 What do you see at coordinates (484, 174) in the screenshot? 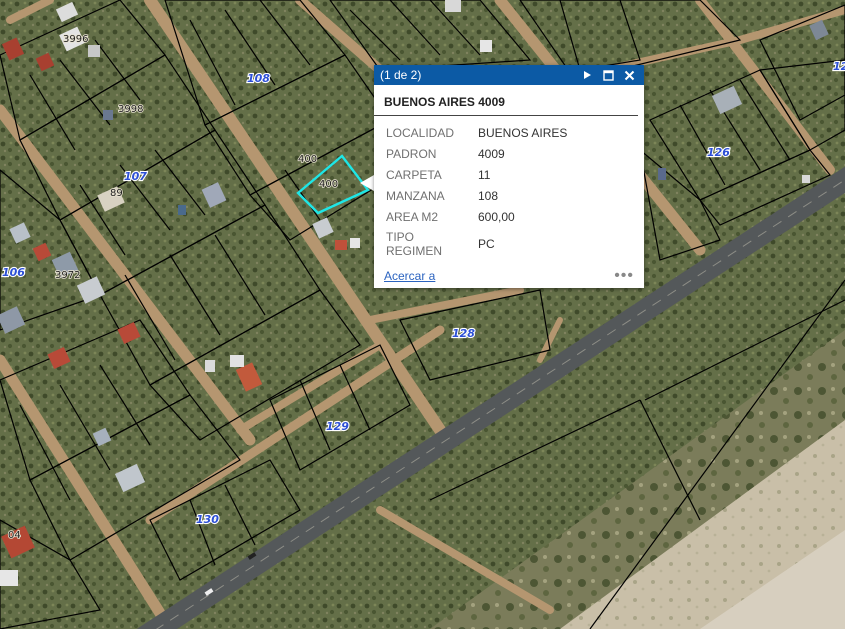
I see `attribute-value: 11` at bounding box center [484, 174].